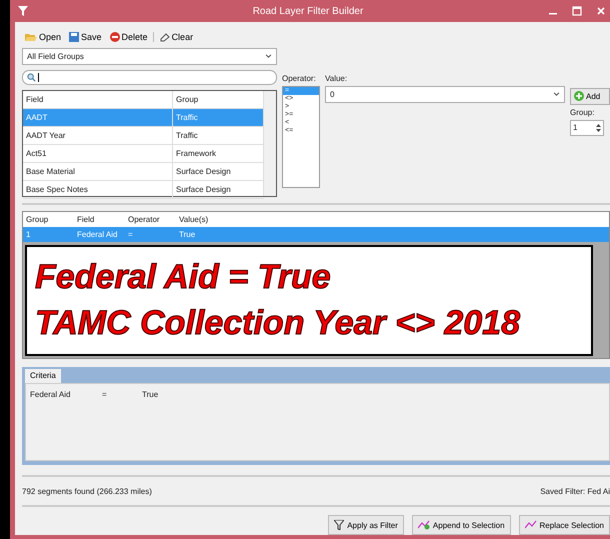 The height and width of the screenshot is (539, 610). I want to click on group-spinner: 1, so click(587, 128).